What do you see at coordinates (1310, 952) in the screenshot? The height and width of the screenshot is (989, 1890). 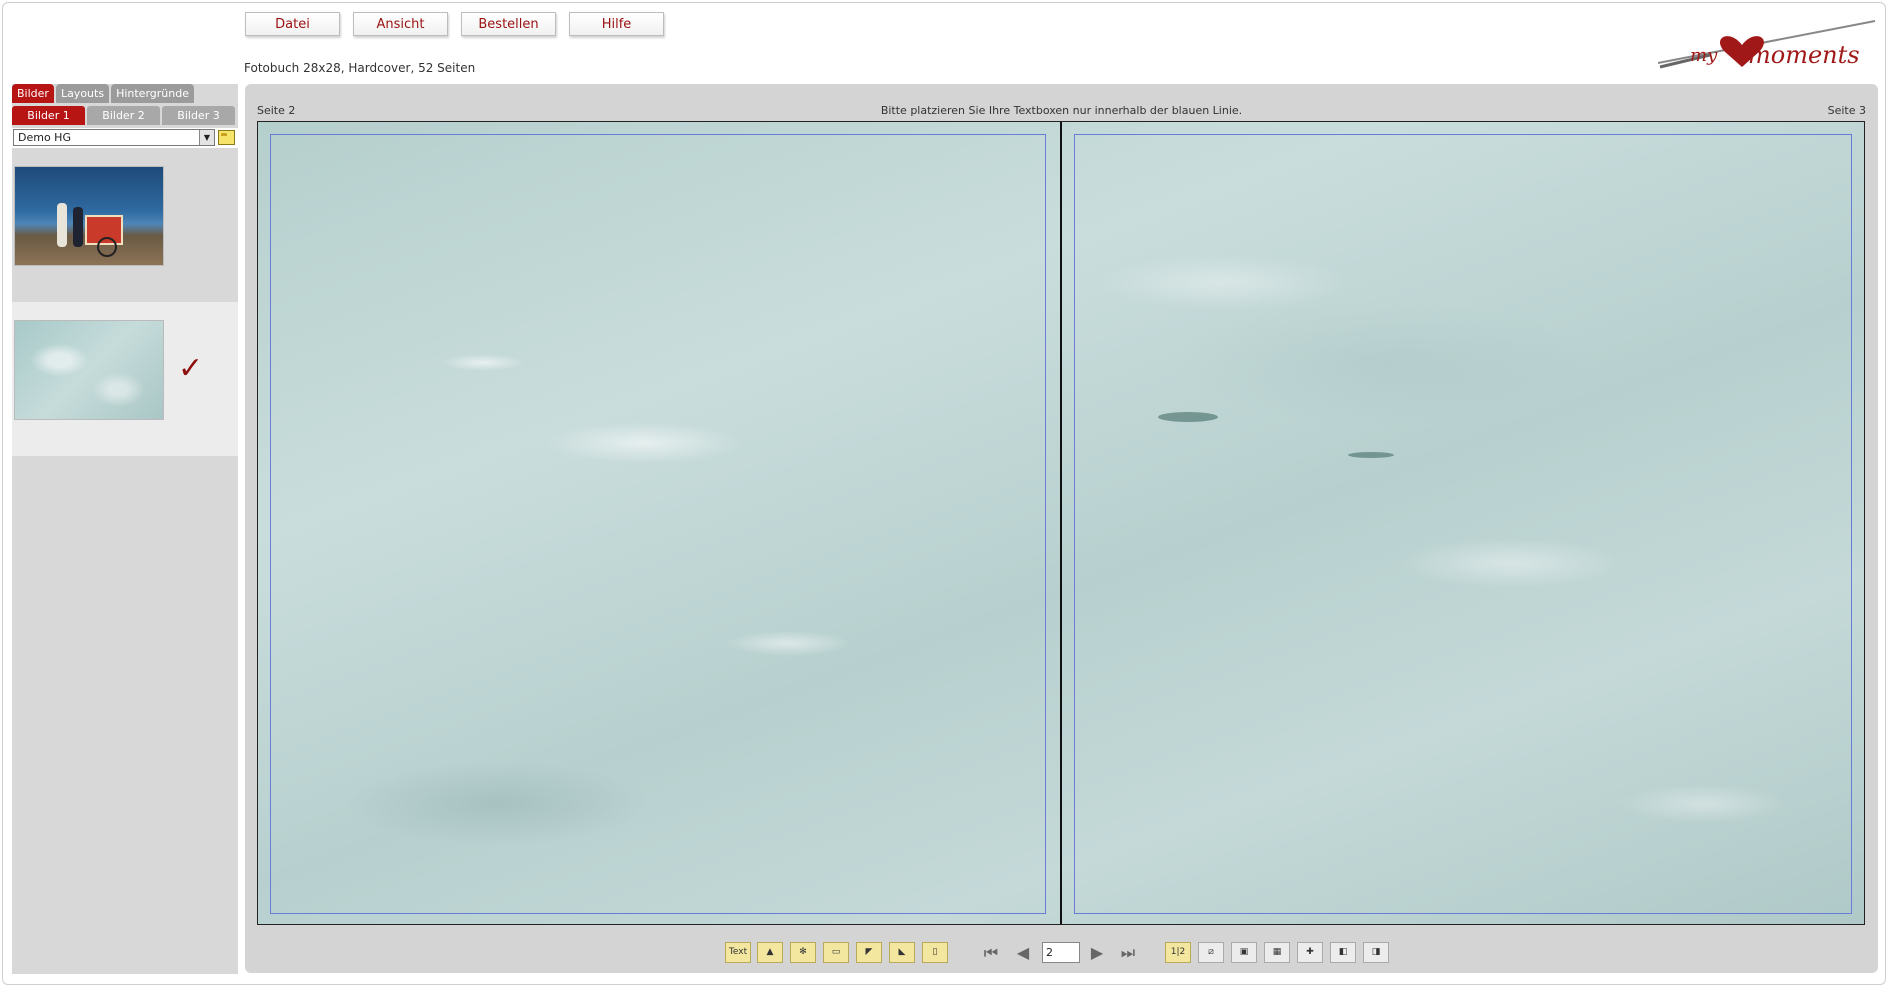 I see `align-guides-icon: ✚` at bounding box center [1310, 952].